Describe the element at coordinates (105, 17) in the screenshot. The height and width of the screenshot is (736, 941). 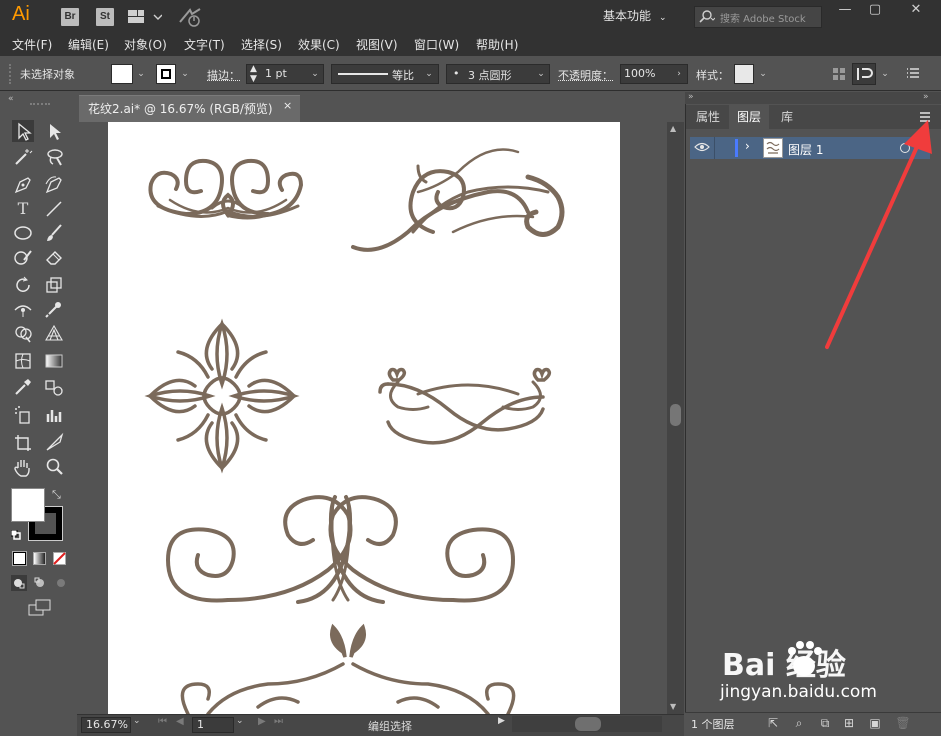
I see `stock-button: St` at that location.